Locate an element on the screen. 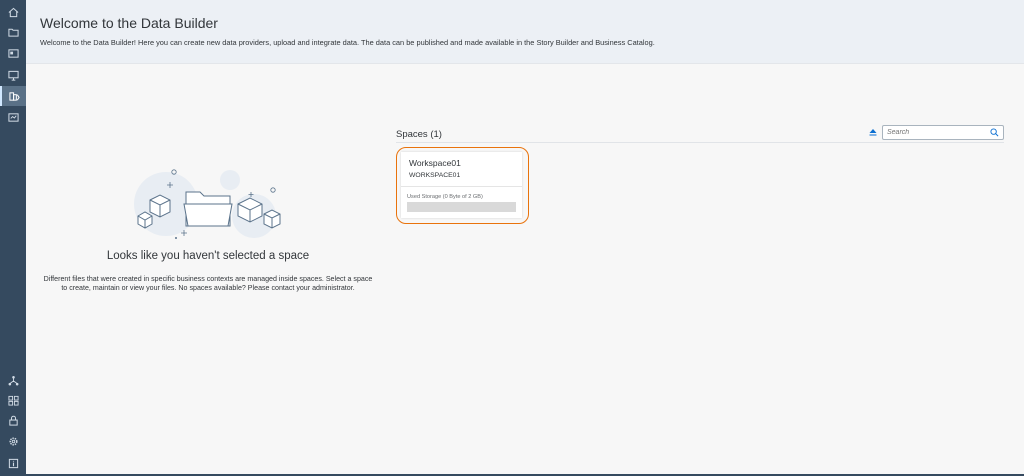 Image resolution: width=1024 pixels, height=476 pixels. nav-business-builder is located at coordinates (13, 117).